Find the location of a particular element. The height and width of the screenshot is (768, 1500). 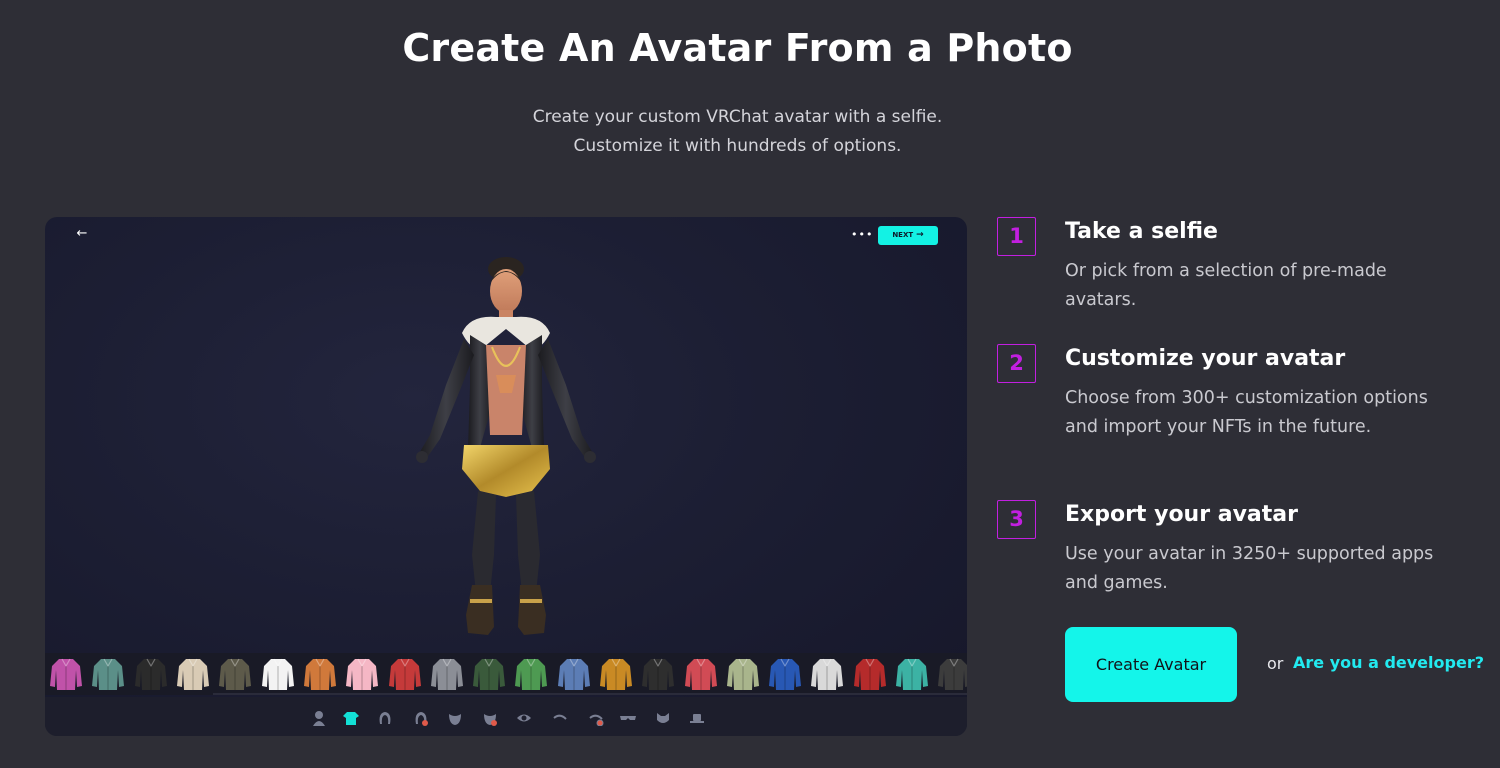

or-text: or is located at coordinates (1275, 663).